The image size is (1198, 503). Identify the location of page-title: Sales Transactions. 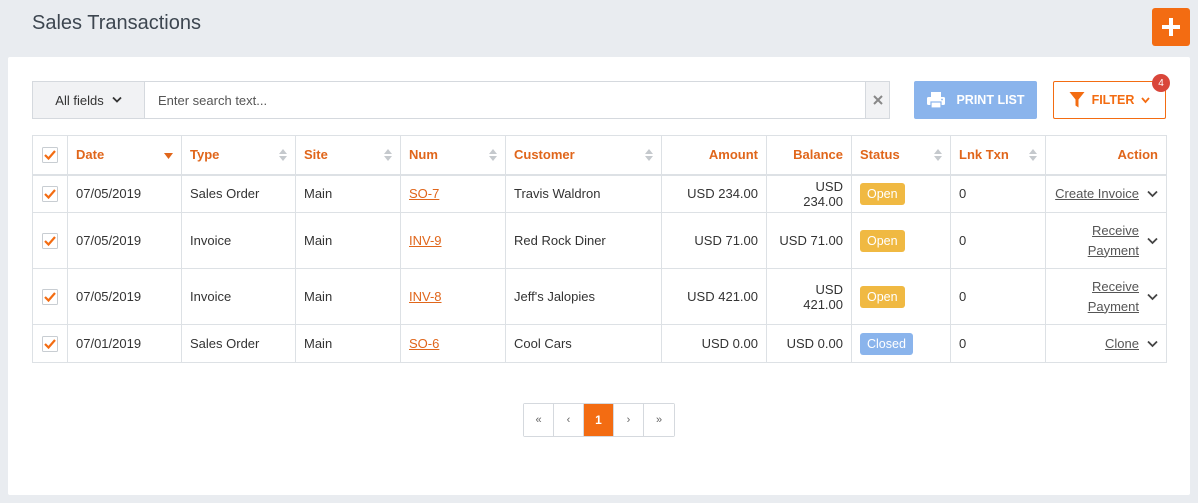
(116, 23).